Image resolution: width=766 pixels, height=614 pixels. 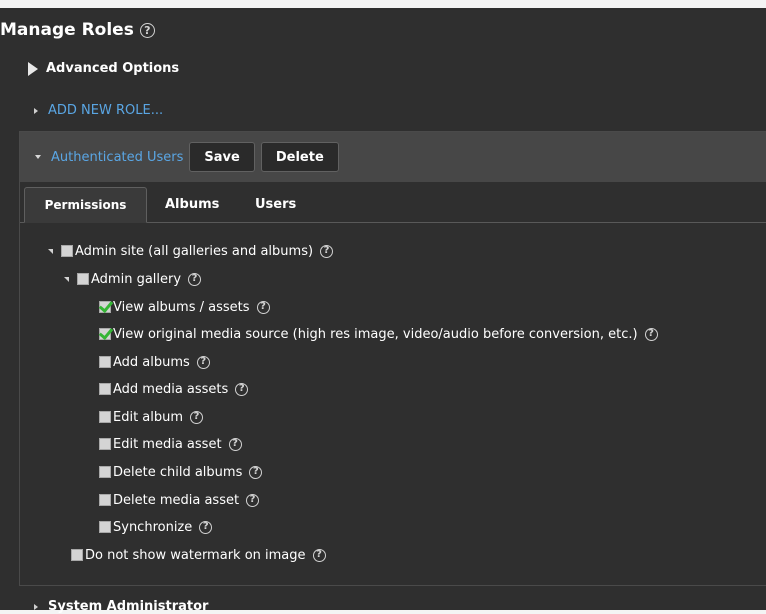 What do you see at coordinates (153, 527) in the screenshot?
I see `permission-label: Synchronize` at bounding box center [153, 527].